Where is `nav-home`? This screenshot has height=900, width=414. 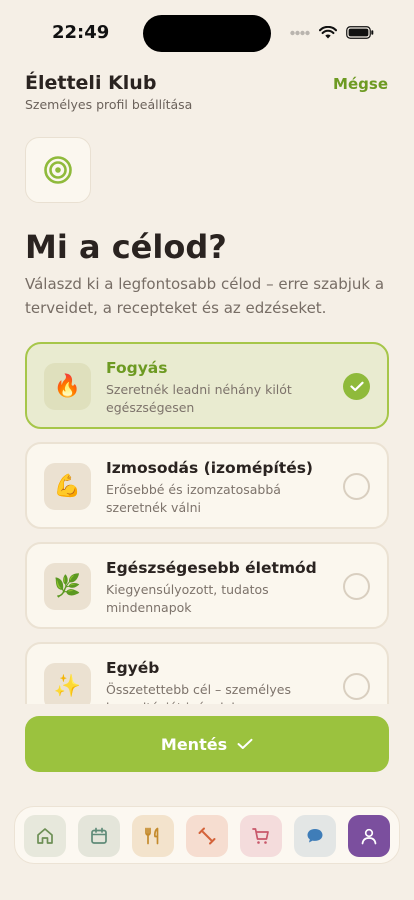 nav-home is located at coordinates (45, 836).